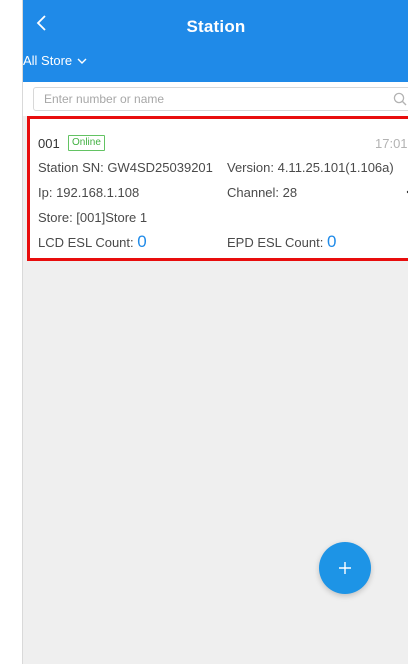  What do you see at coordinates (220, 99) in the screenshot?
I see `search-input` at bounding box center [220, 99].